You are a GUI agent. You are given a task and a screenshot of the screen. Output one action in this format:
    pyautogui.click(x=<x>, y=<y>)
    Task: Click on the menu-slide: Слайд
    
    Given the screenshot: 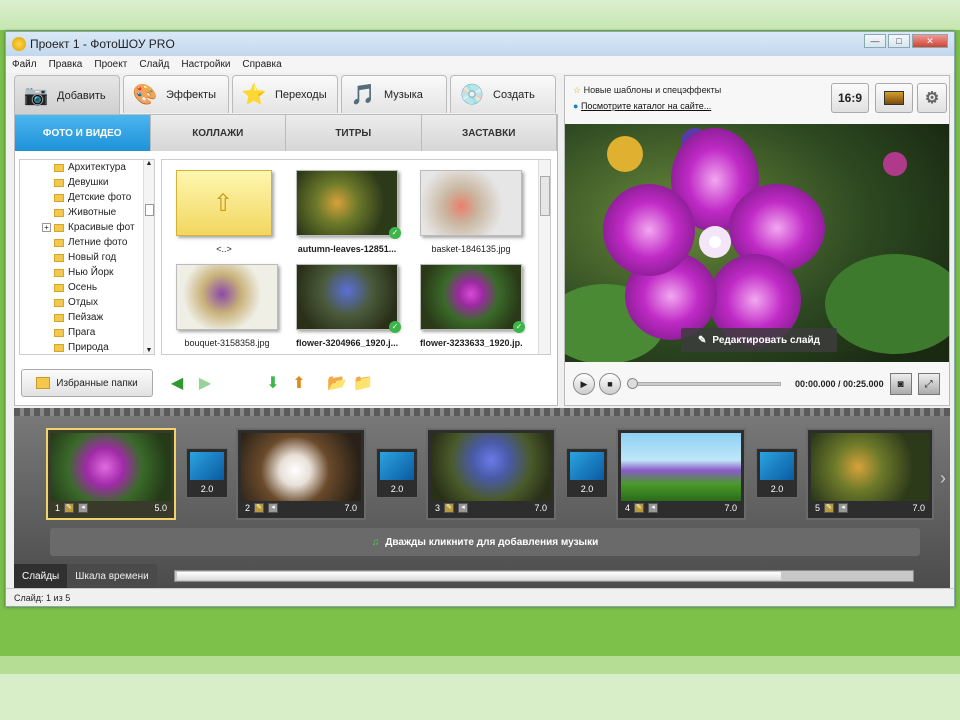 What is the action you would take?
    pyautogui.click(x=154, y=64)
    